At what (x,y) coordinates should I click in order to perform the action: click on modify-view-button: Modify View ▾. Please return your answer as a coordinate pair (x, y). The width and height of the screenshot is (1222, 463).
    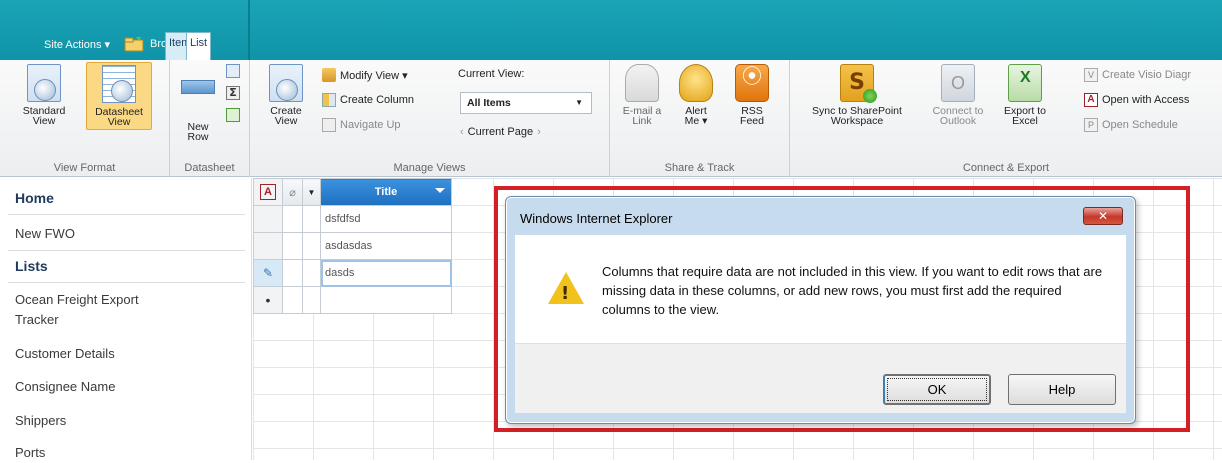
    Looking at the image, I should click on (365, 75).